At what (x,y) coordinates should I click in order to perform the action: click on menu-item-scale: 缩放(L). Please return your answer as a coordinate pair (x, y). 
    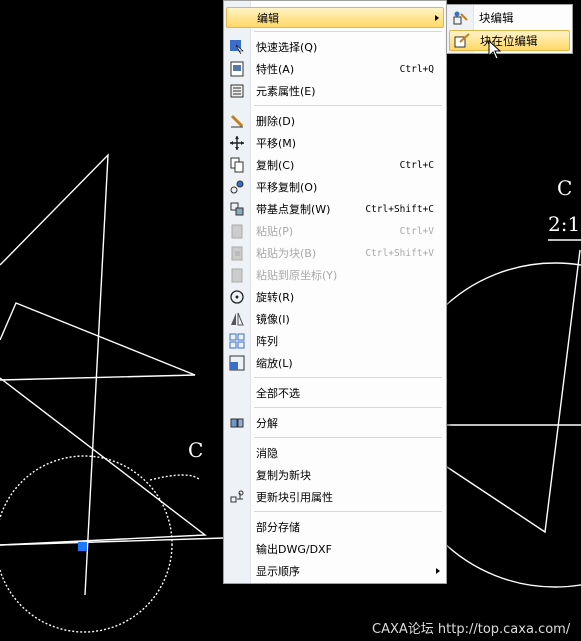
    Looking at the image, I should click on (335, 363).